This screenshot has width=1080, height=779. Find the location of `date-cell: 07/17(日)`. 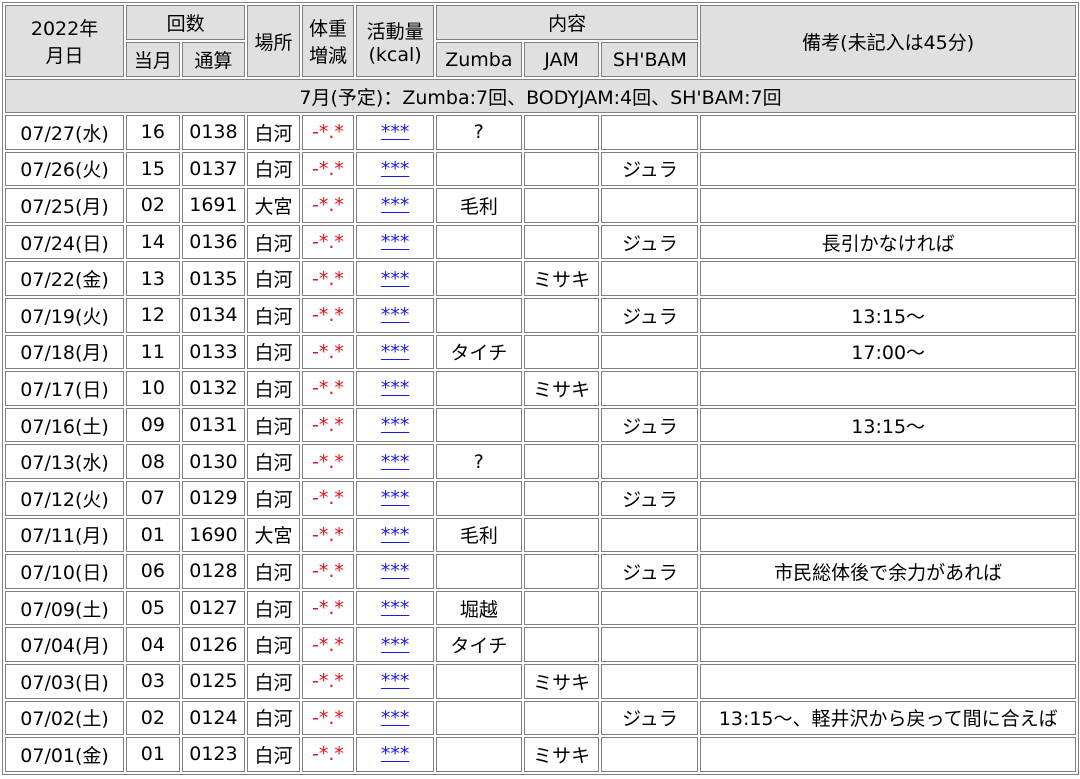

date-cell: 07/17(日) is located at coordinates (65, 388).